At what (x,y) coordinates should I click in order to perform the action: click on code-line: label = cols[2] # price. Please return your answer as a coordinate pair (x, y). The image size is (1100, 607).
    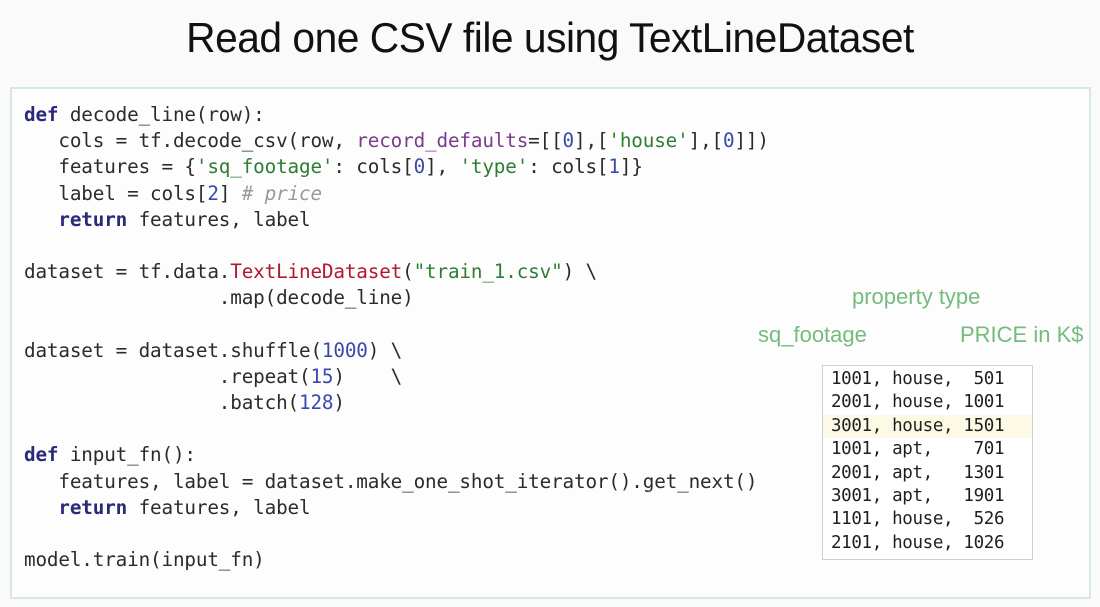
    Looking at the image, I should click on (396, 194).